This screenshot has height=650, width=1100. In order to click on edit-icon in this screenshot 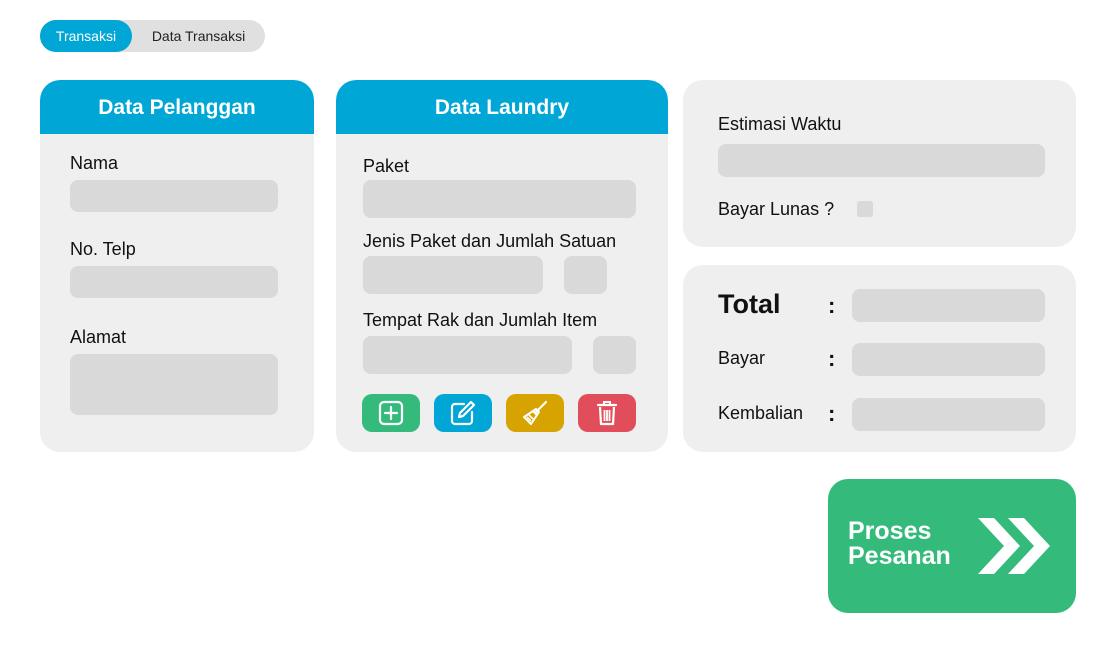, I will do `click(463, 413)`.